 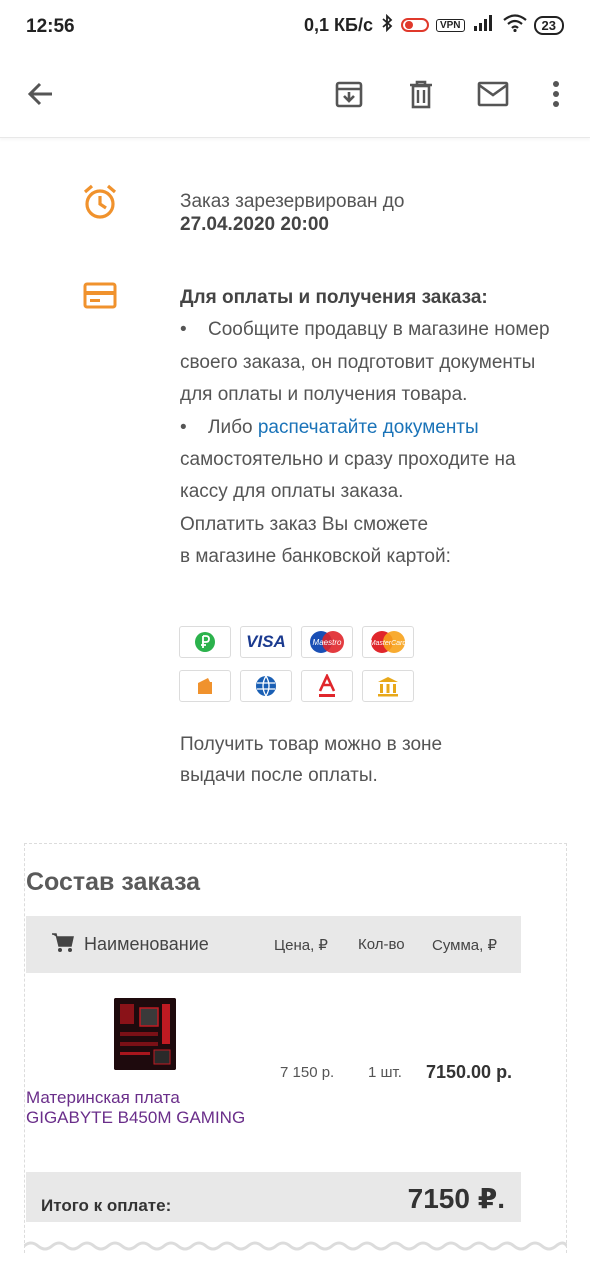 I want to click on delete-icon, so click(x=421, y=94).